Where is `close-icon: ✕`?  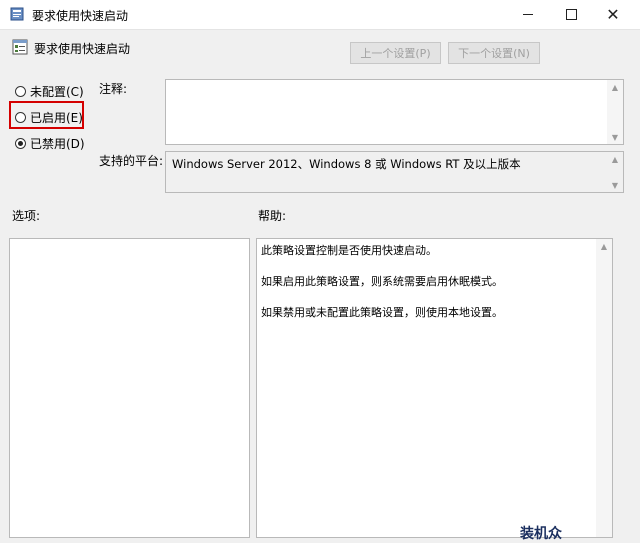
close-icon: ✕ is located at coordinates (613, 14).